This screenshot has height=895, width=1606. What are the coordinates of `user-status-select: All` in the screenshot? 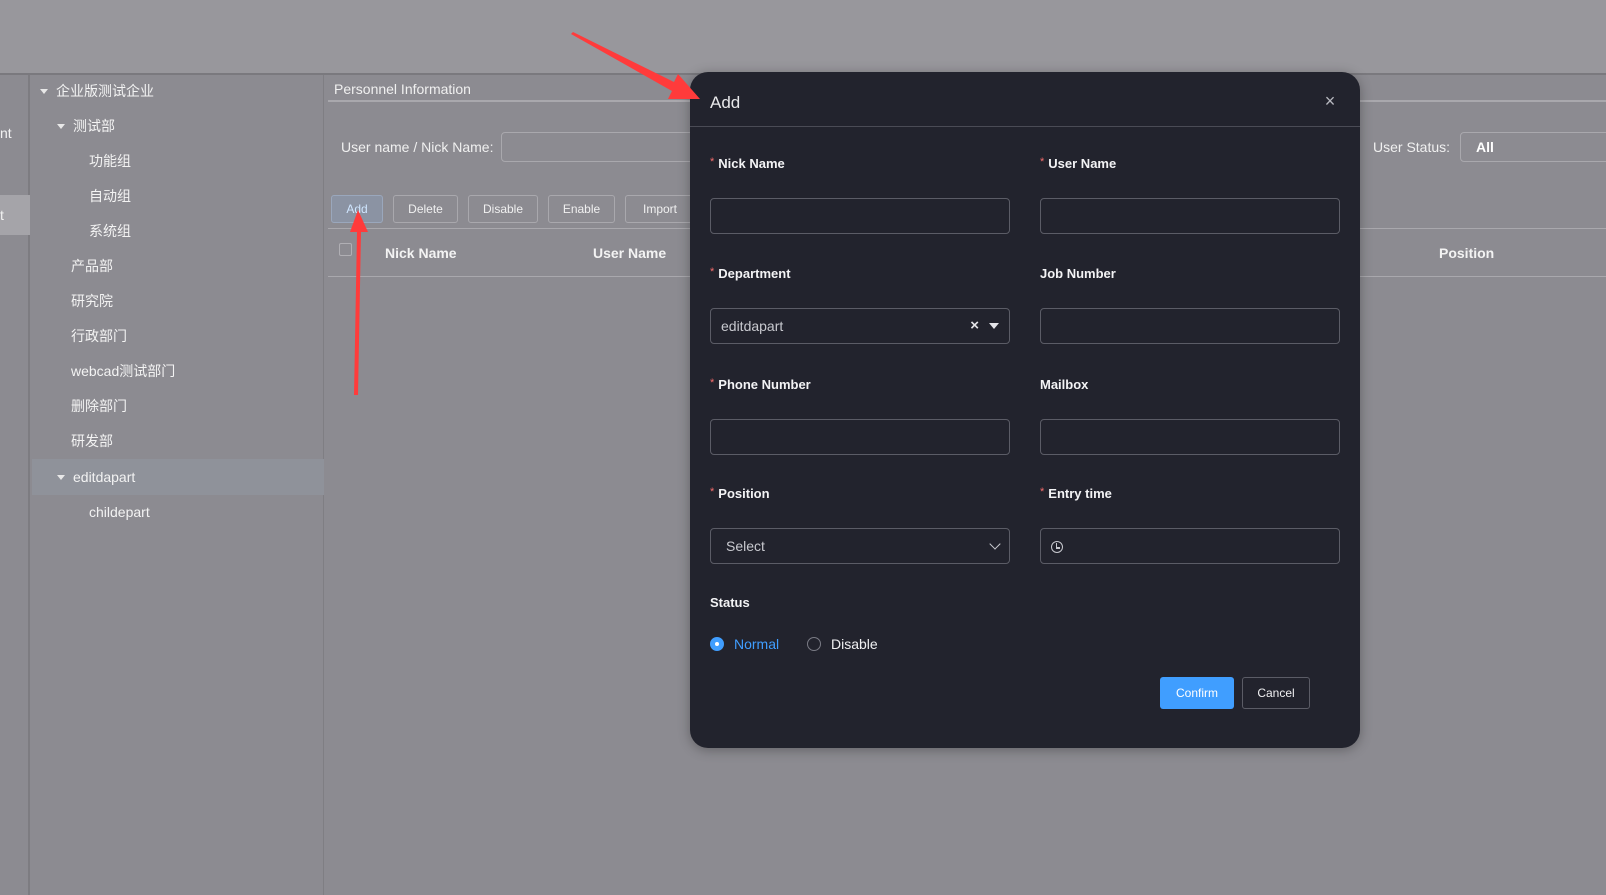 It's located at (1533, 147).